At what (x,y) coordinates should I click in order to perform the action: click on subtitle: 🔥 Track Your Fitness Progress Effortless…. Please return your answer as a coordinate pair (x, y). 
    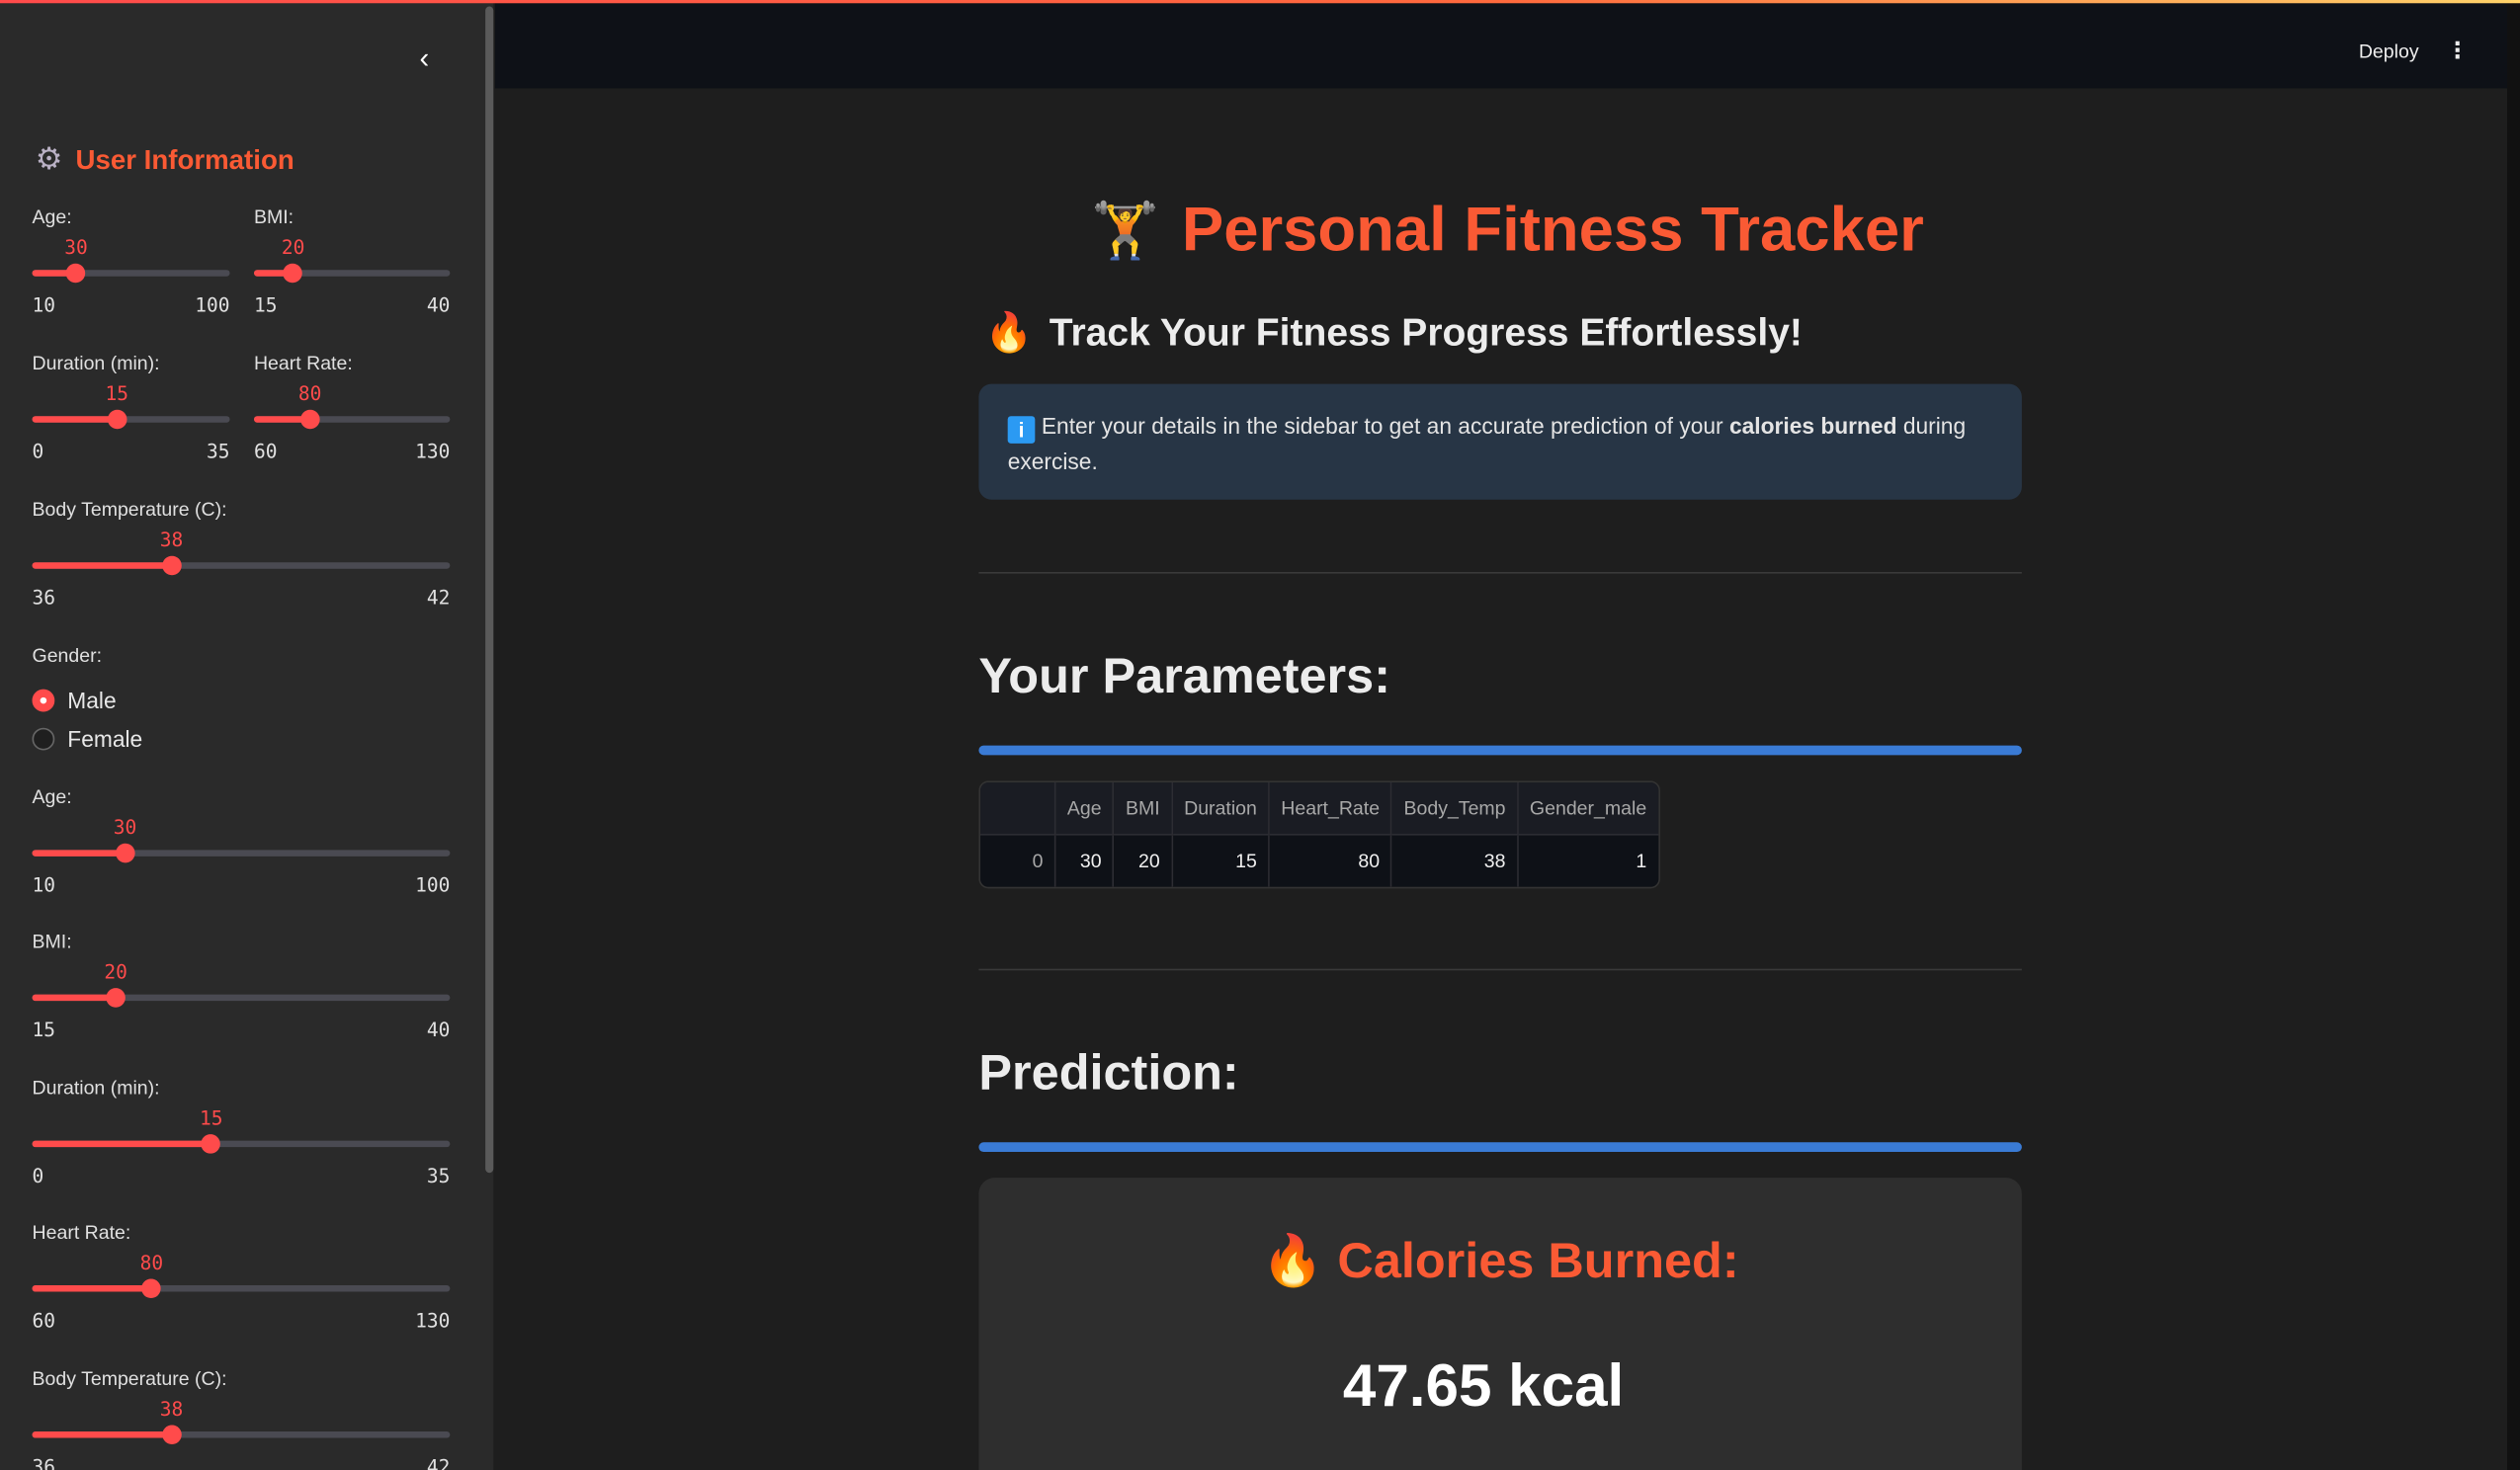
    Looking at the image, I should click on (1394, 333).